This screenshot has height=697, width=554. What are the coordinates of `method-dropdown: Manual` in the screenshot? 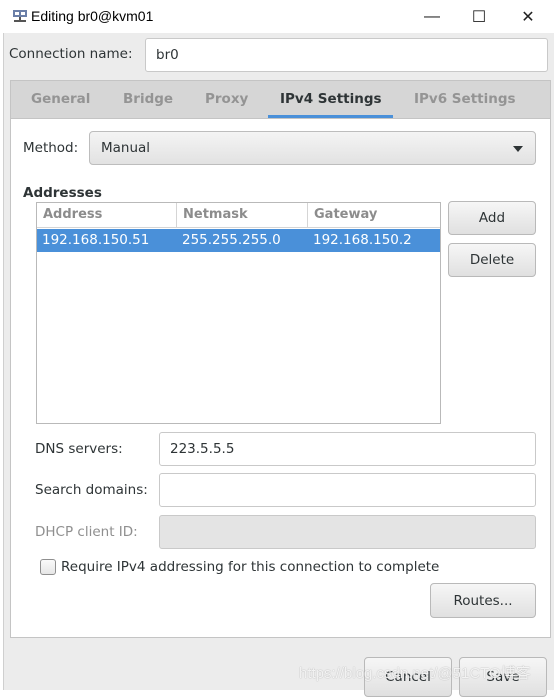 It's located at (312, 148).